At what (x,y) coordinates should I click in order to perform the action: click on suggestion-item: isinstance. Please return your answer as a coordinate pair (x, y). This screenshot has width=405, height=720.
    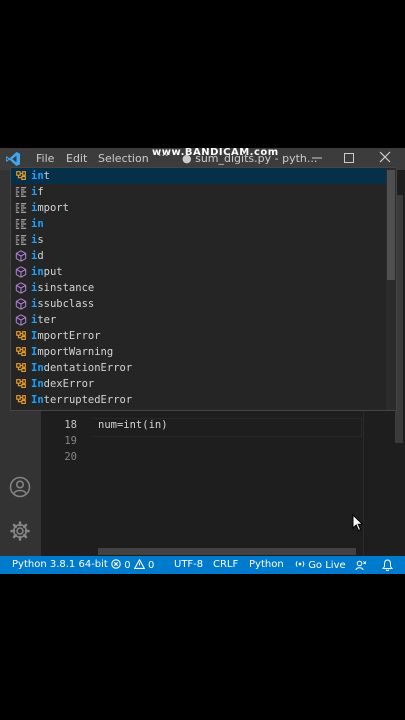
    Looking at the image, I should click on (198, 288).